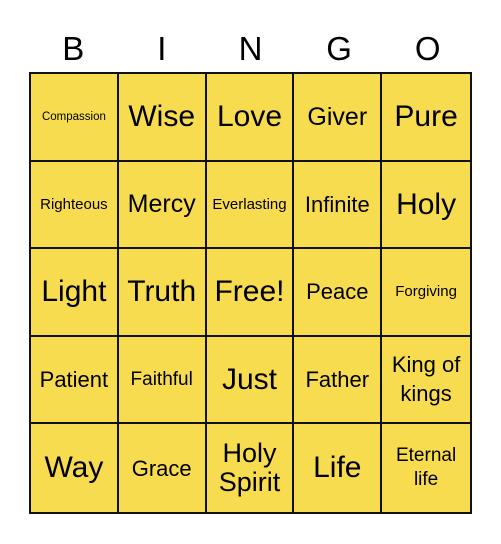  What do you see at coordinates (338, 468) in the screenshot?
I see `bingo-cell: Life` at bounding box center [338, 468].